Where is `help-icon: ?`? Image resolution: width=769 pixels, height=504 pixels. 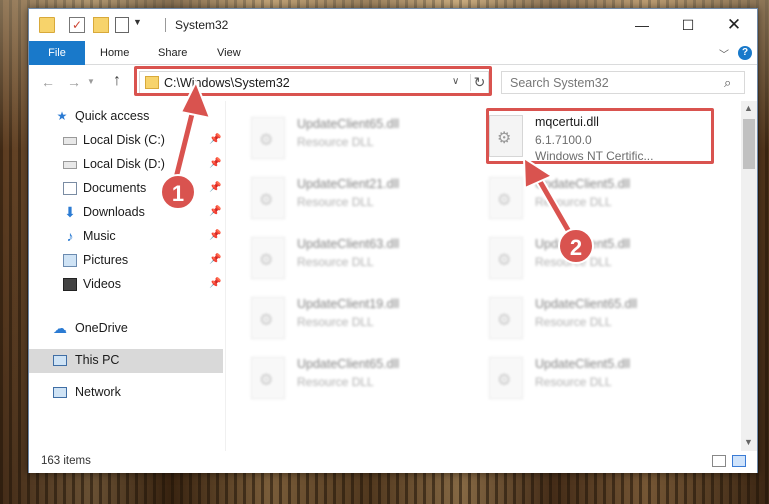
help-icon: ? is located at coordinates (745, 53).